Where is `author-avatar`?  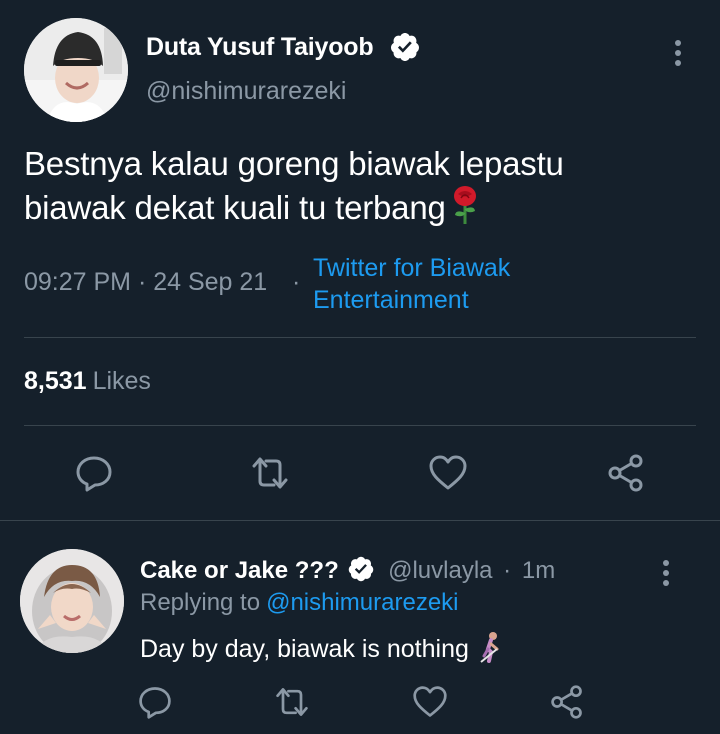 author-avatar is located at coordinates (76, 70).